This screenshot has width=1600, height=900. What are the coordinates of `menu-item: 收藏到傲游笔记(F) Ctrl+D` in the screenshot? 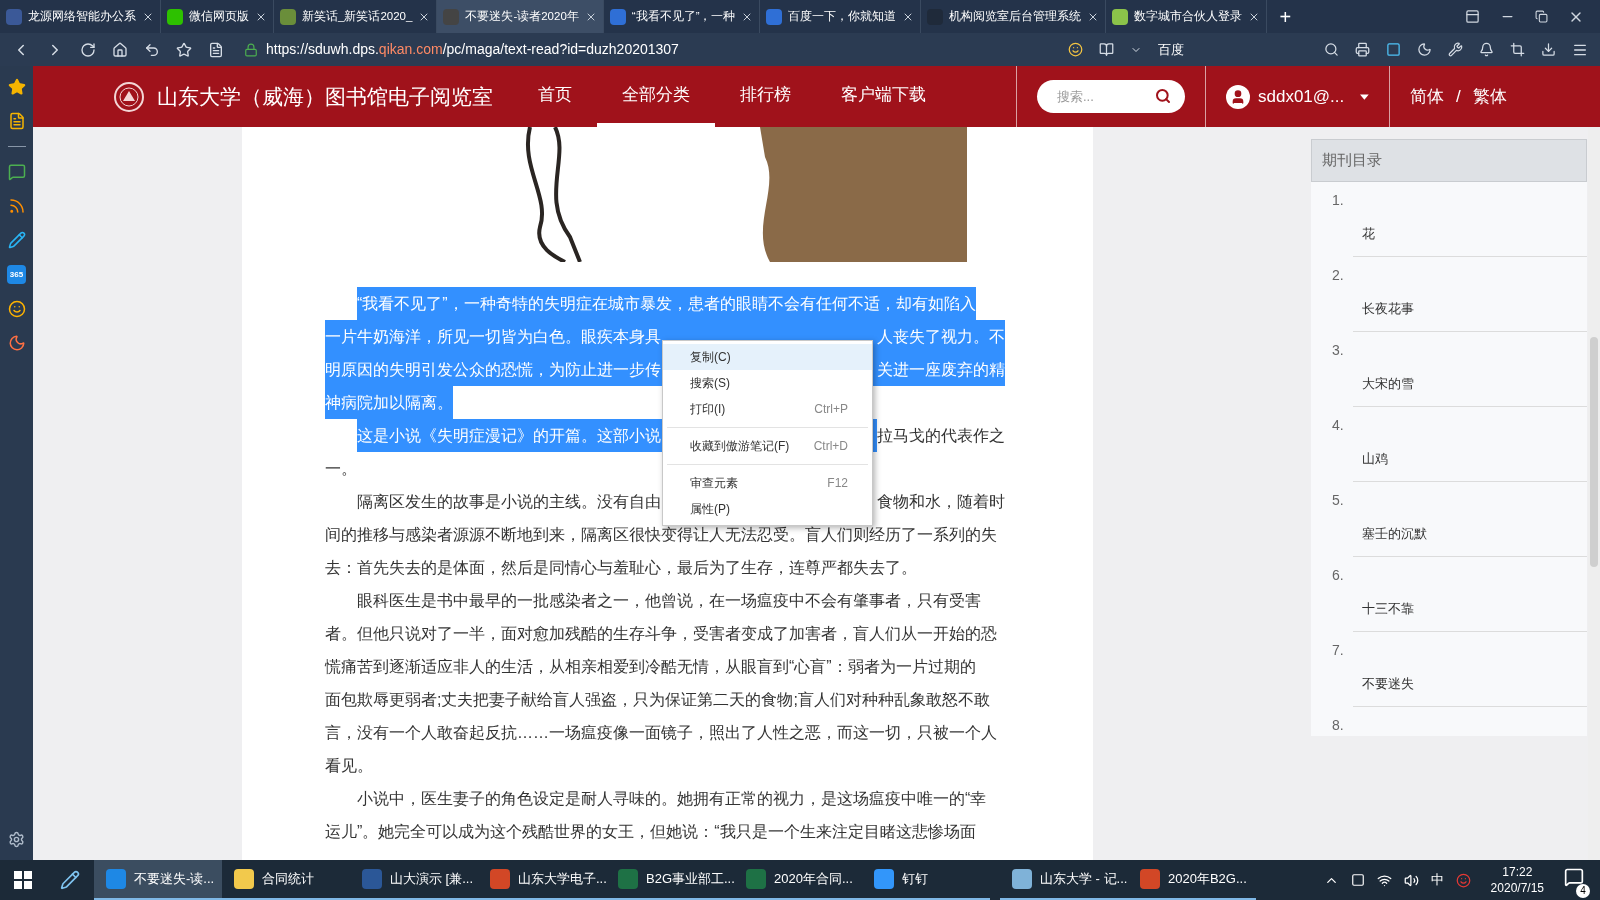 It's located at (767, 446).